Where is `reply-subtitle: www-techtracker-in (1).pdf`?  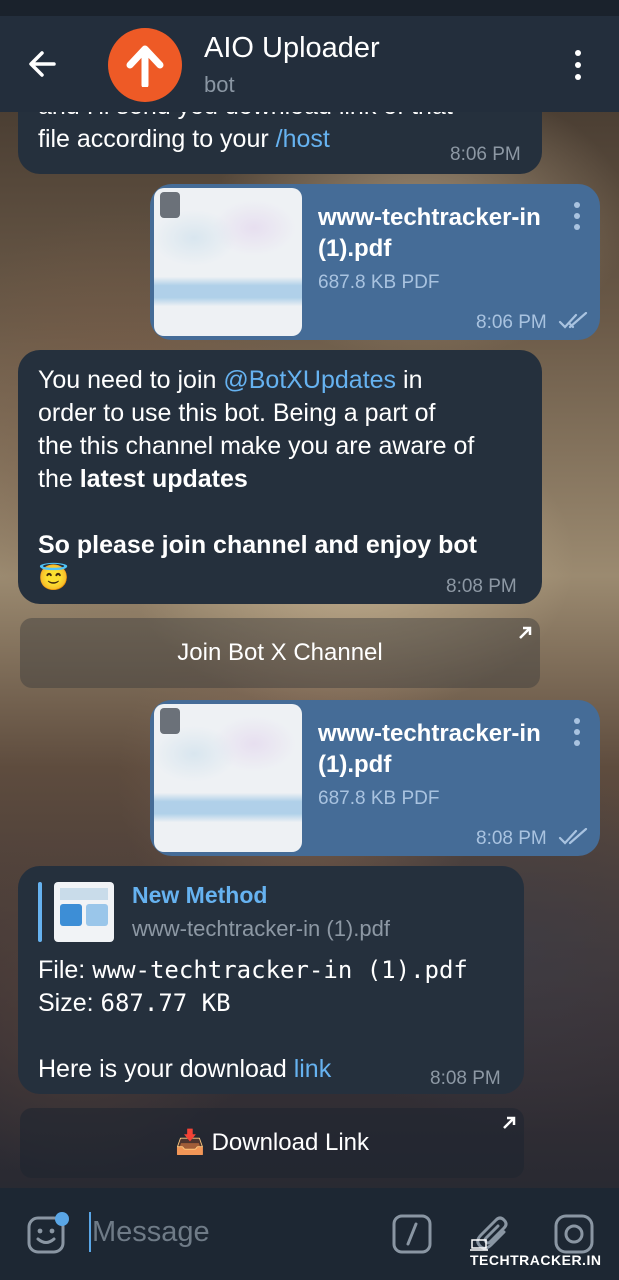 reply-subtitle: www-techtracker-in (1).pdf is located at coordinates (261, 928).